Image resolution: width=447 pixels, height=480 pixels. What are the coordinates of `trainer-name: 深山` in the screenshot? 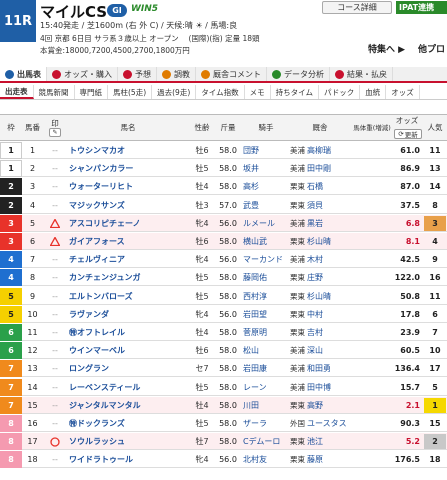 It's located at (328, 350).